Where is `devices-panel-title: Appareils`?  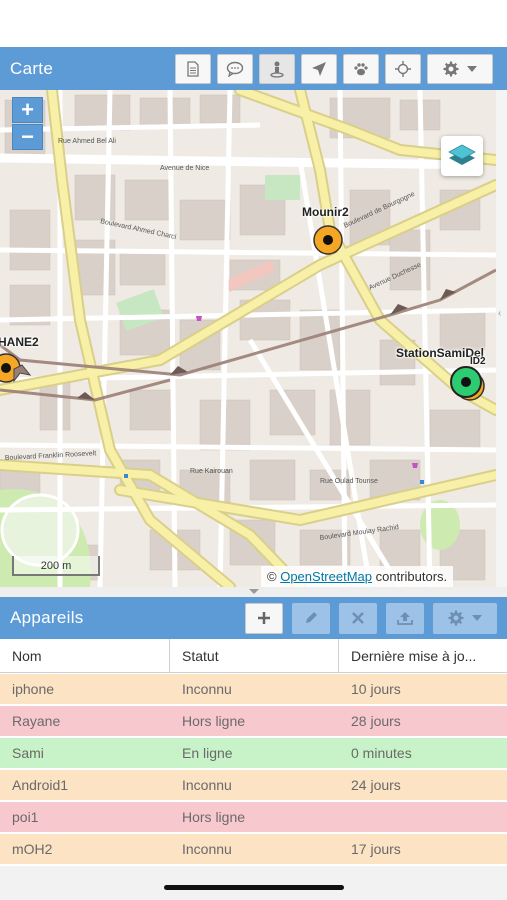 devices-panel-title: Appareils is located at coordinates (47, 617).